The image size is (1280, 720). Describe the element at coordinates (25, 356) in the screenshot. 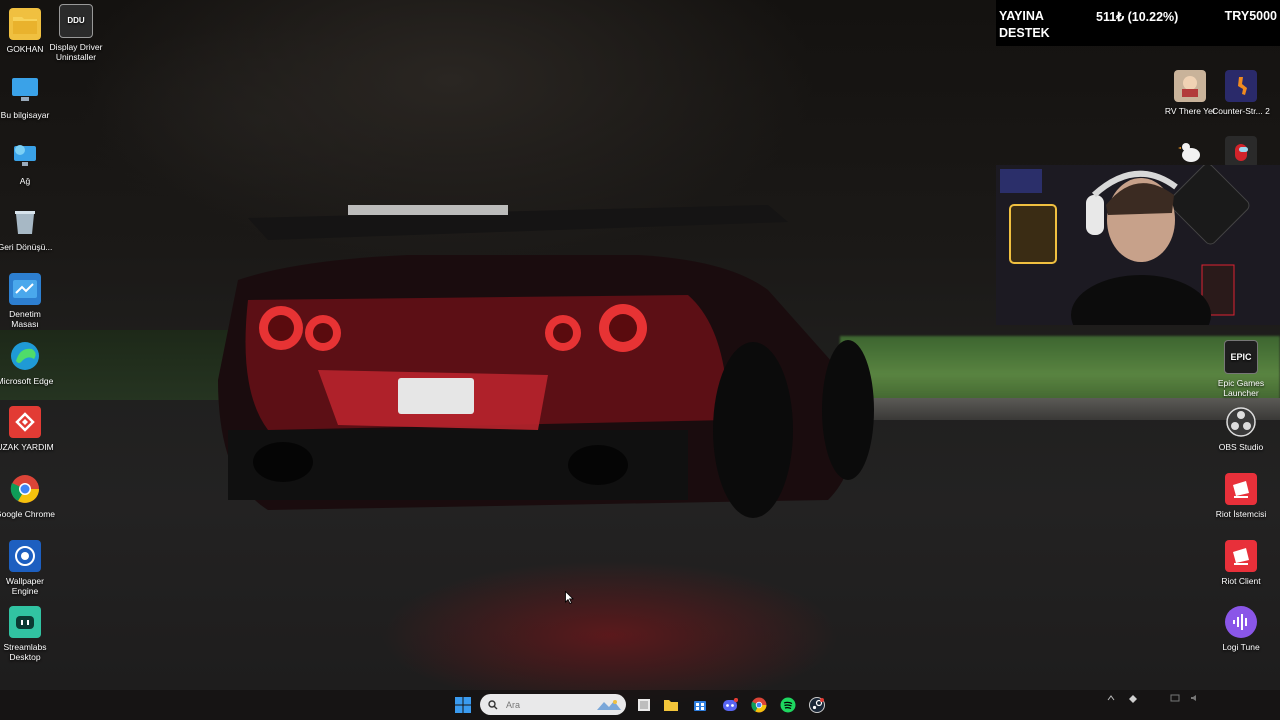

I see `edge-icon` at that location.